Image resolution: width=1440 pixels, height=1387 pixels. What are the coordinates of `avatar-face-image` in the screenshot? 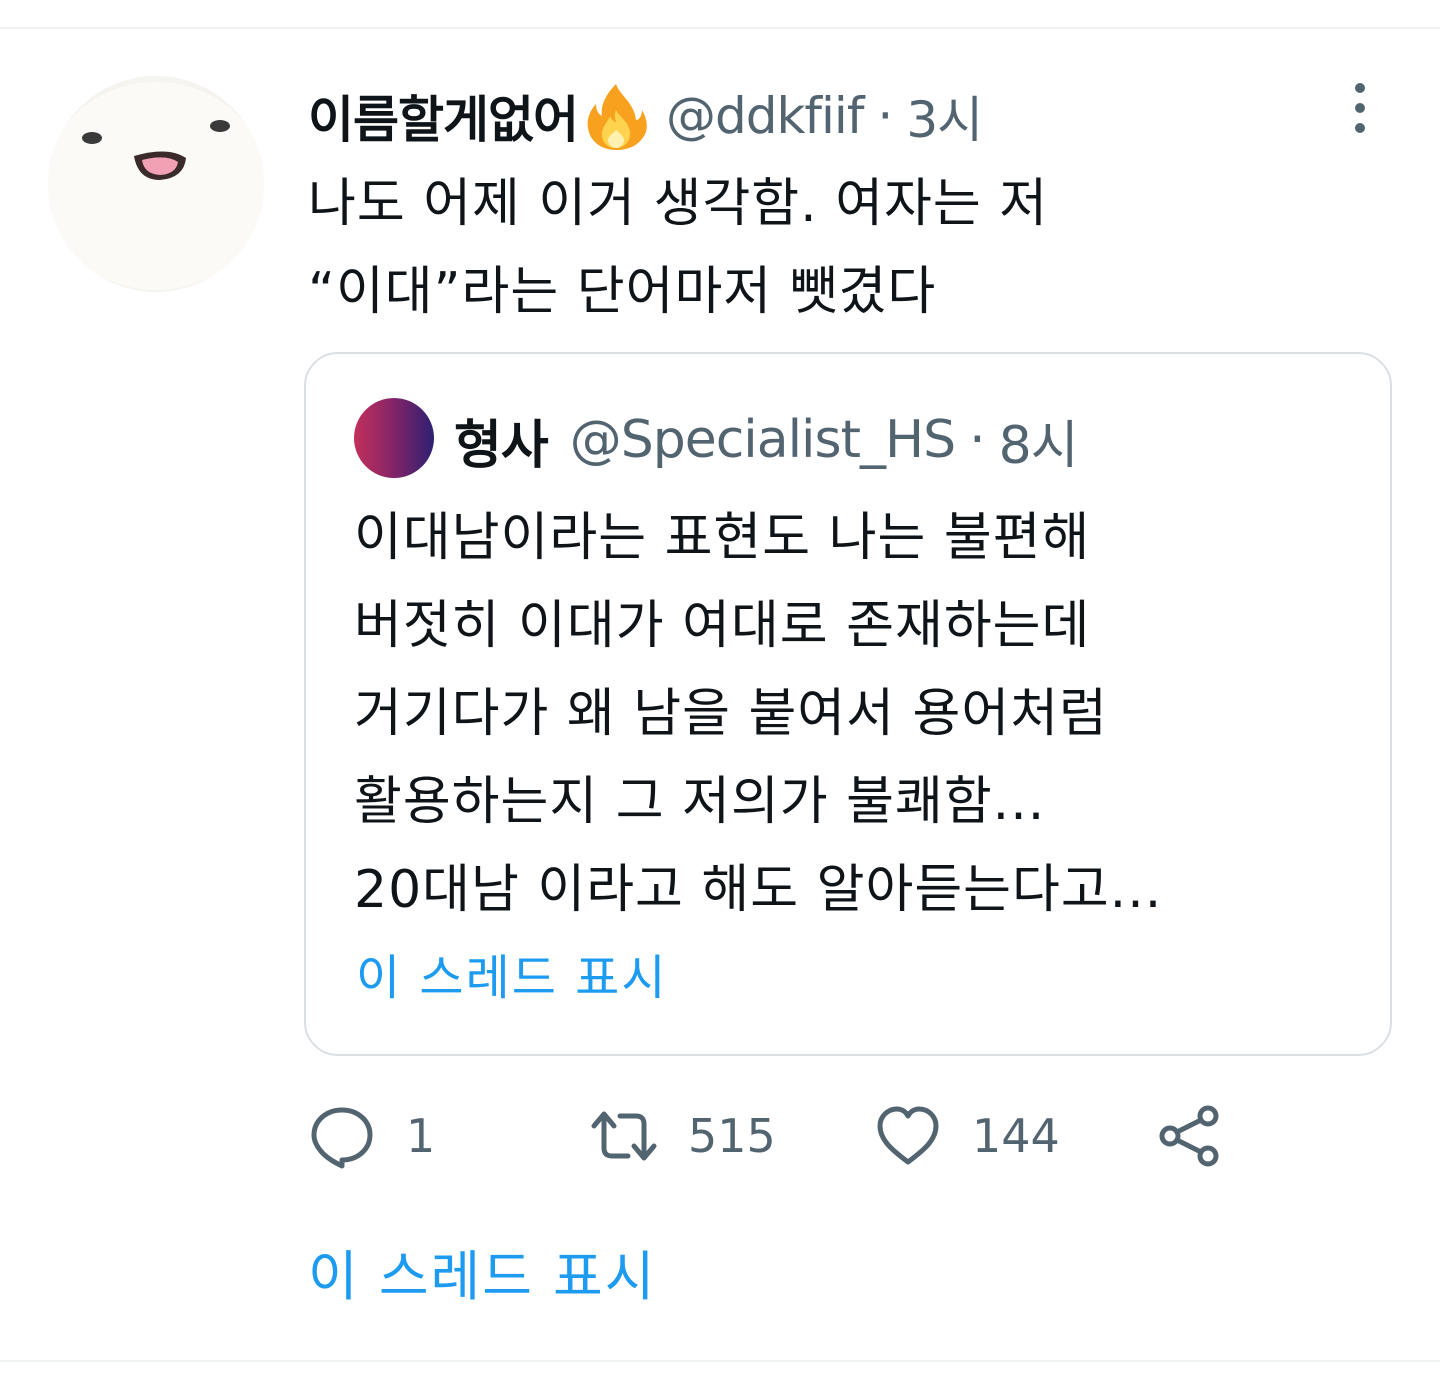 It's located at (156, 184).